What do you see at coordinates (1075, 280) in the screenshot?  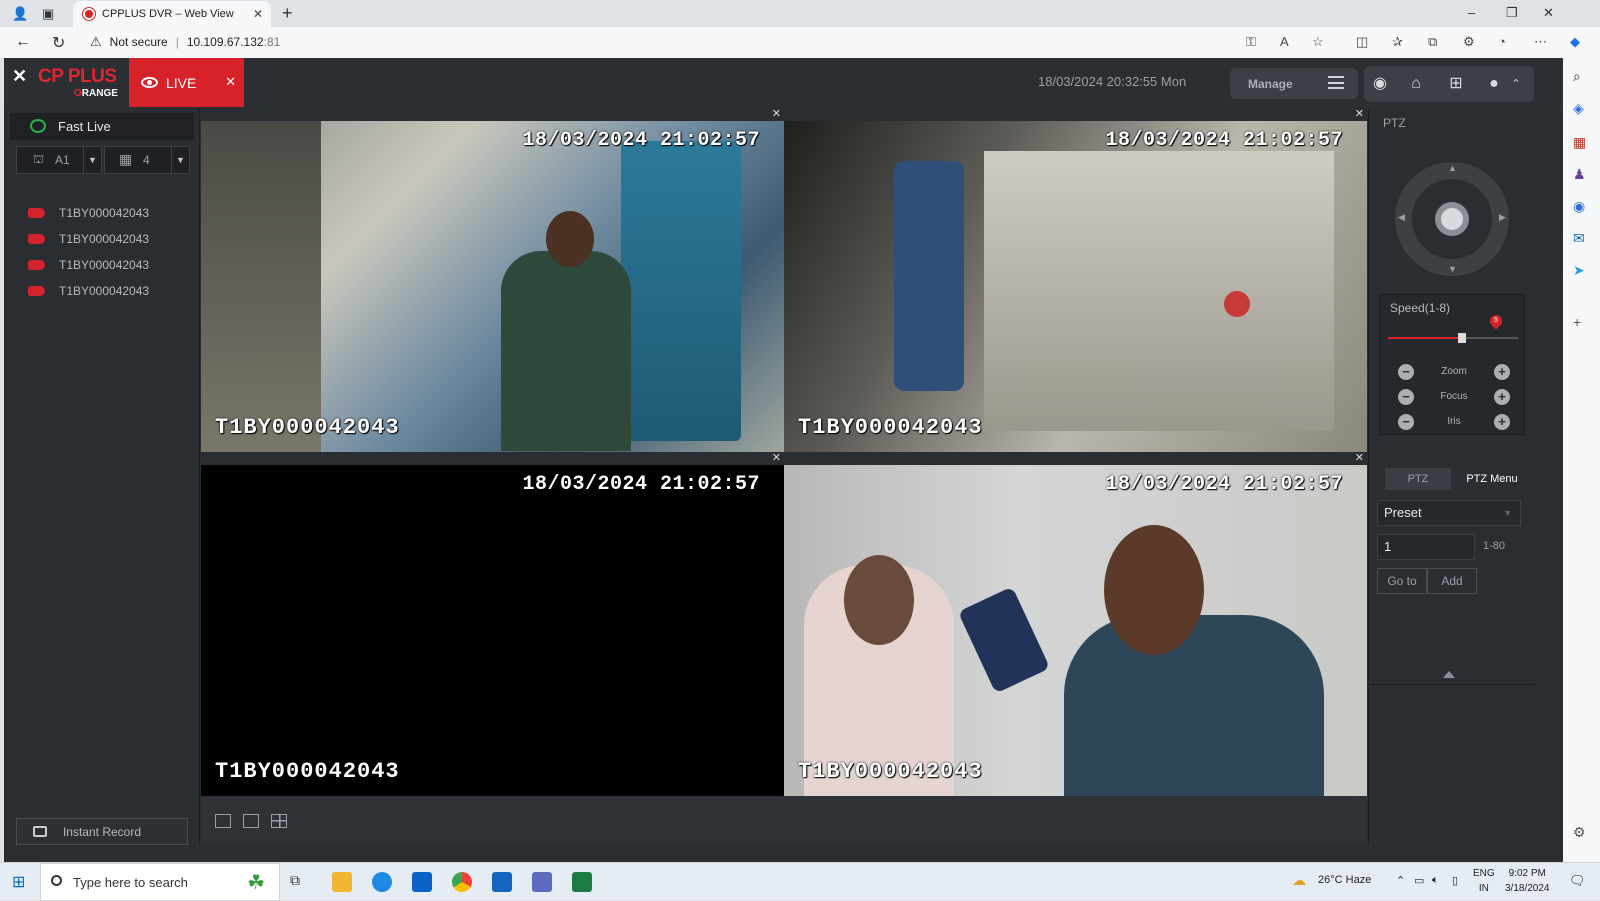 I see `video-tile-2: ✕ 18/03/2024 21:02:57 T1BY000042043` at bounding box center [1075, 280].